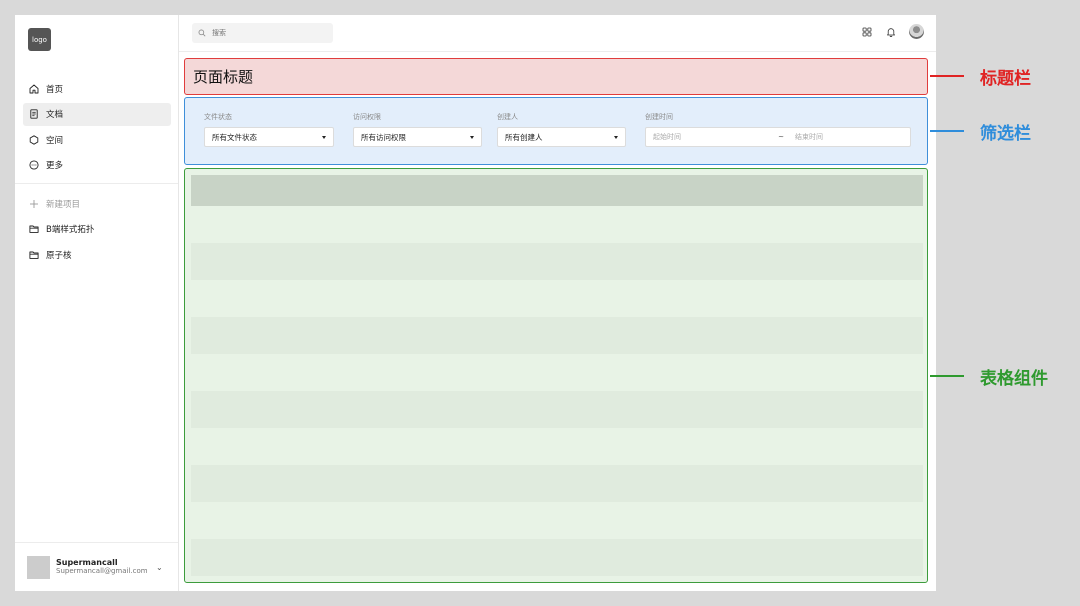  Describe the element at coordinates (34, 139) in the screenshot. I see `space-icon` at that location.